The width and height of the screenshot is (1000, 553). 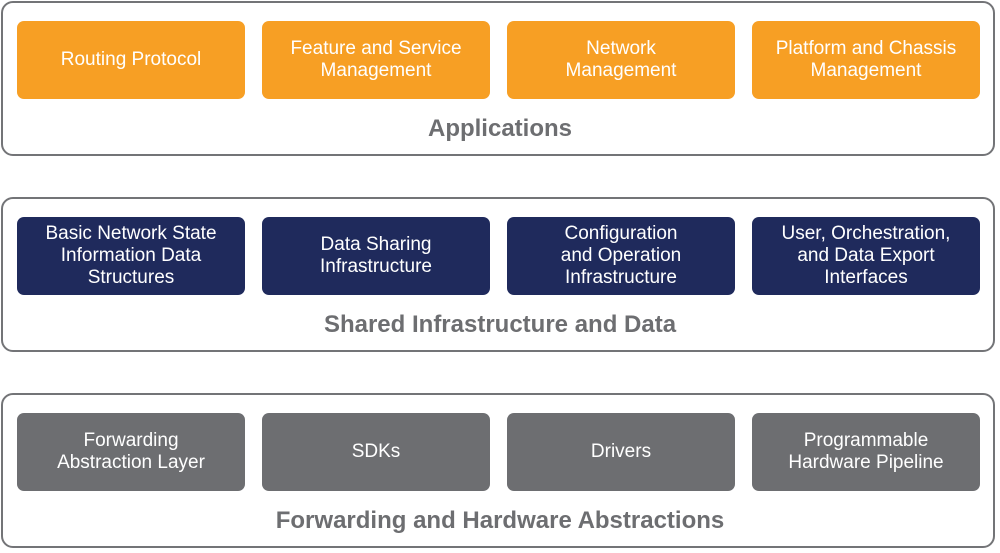 What do you see at coordinates (500, 520) in the screenshot?
I see `layer-title: Forwarding and Hardware Abstractions` at bounding box center [500, 520].